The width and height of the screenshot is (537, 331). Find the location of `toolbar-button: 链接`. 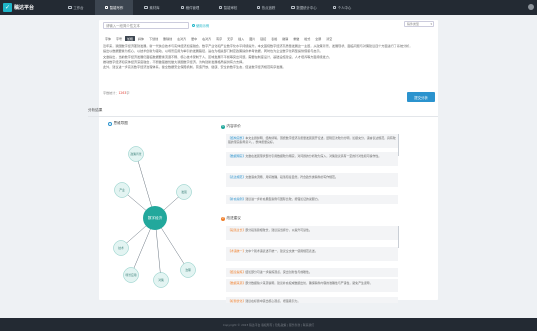

toolbar-button: 链接 is located at coordinates (263, 38).